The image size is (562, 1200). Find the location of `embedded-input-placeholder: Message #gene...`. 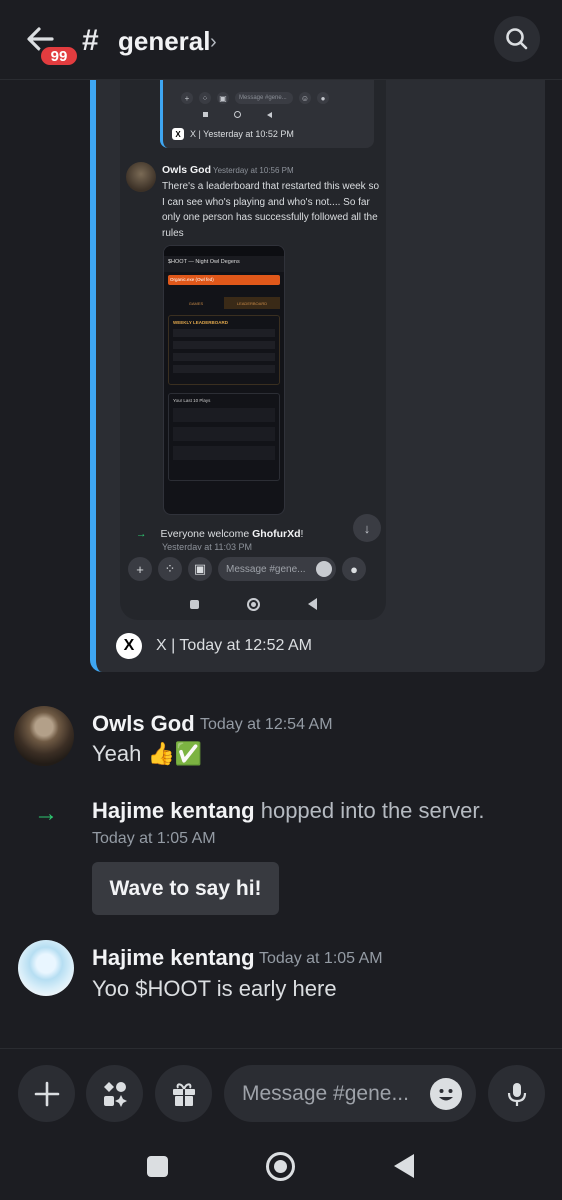

embedded-input-placeholder: Message #gene... is located at coordinates (266, 569).